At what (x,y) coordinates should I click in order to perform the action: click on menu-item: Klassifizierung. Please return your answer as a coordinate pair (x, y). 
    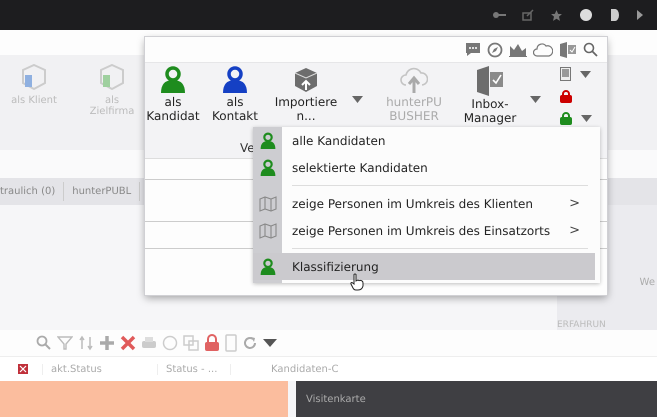
    Looking at the image, I should click on (424, 266).